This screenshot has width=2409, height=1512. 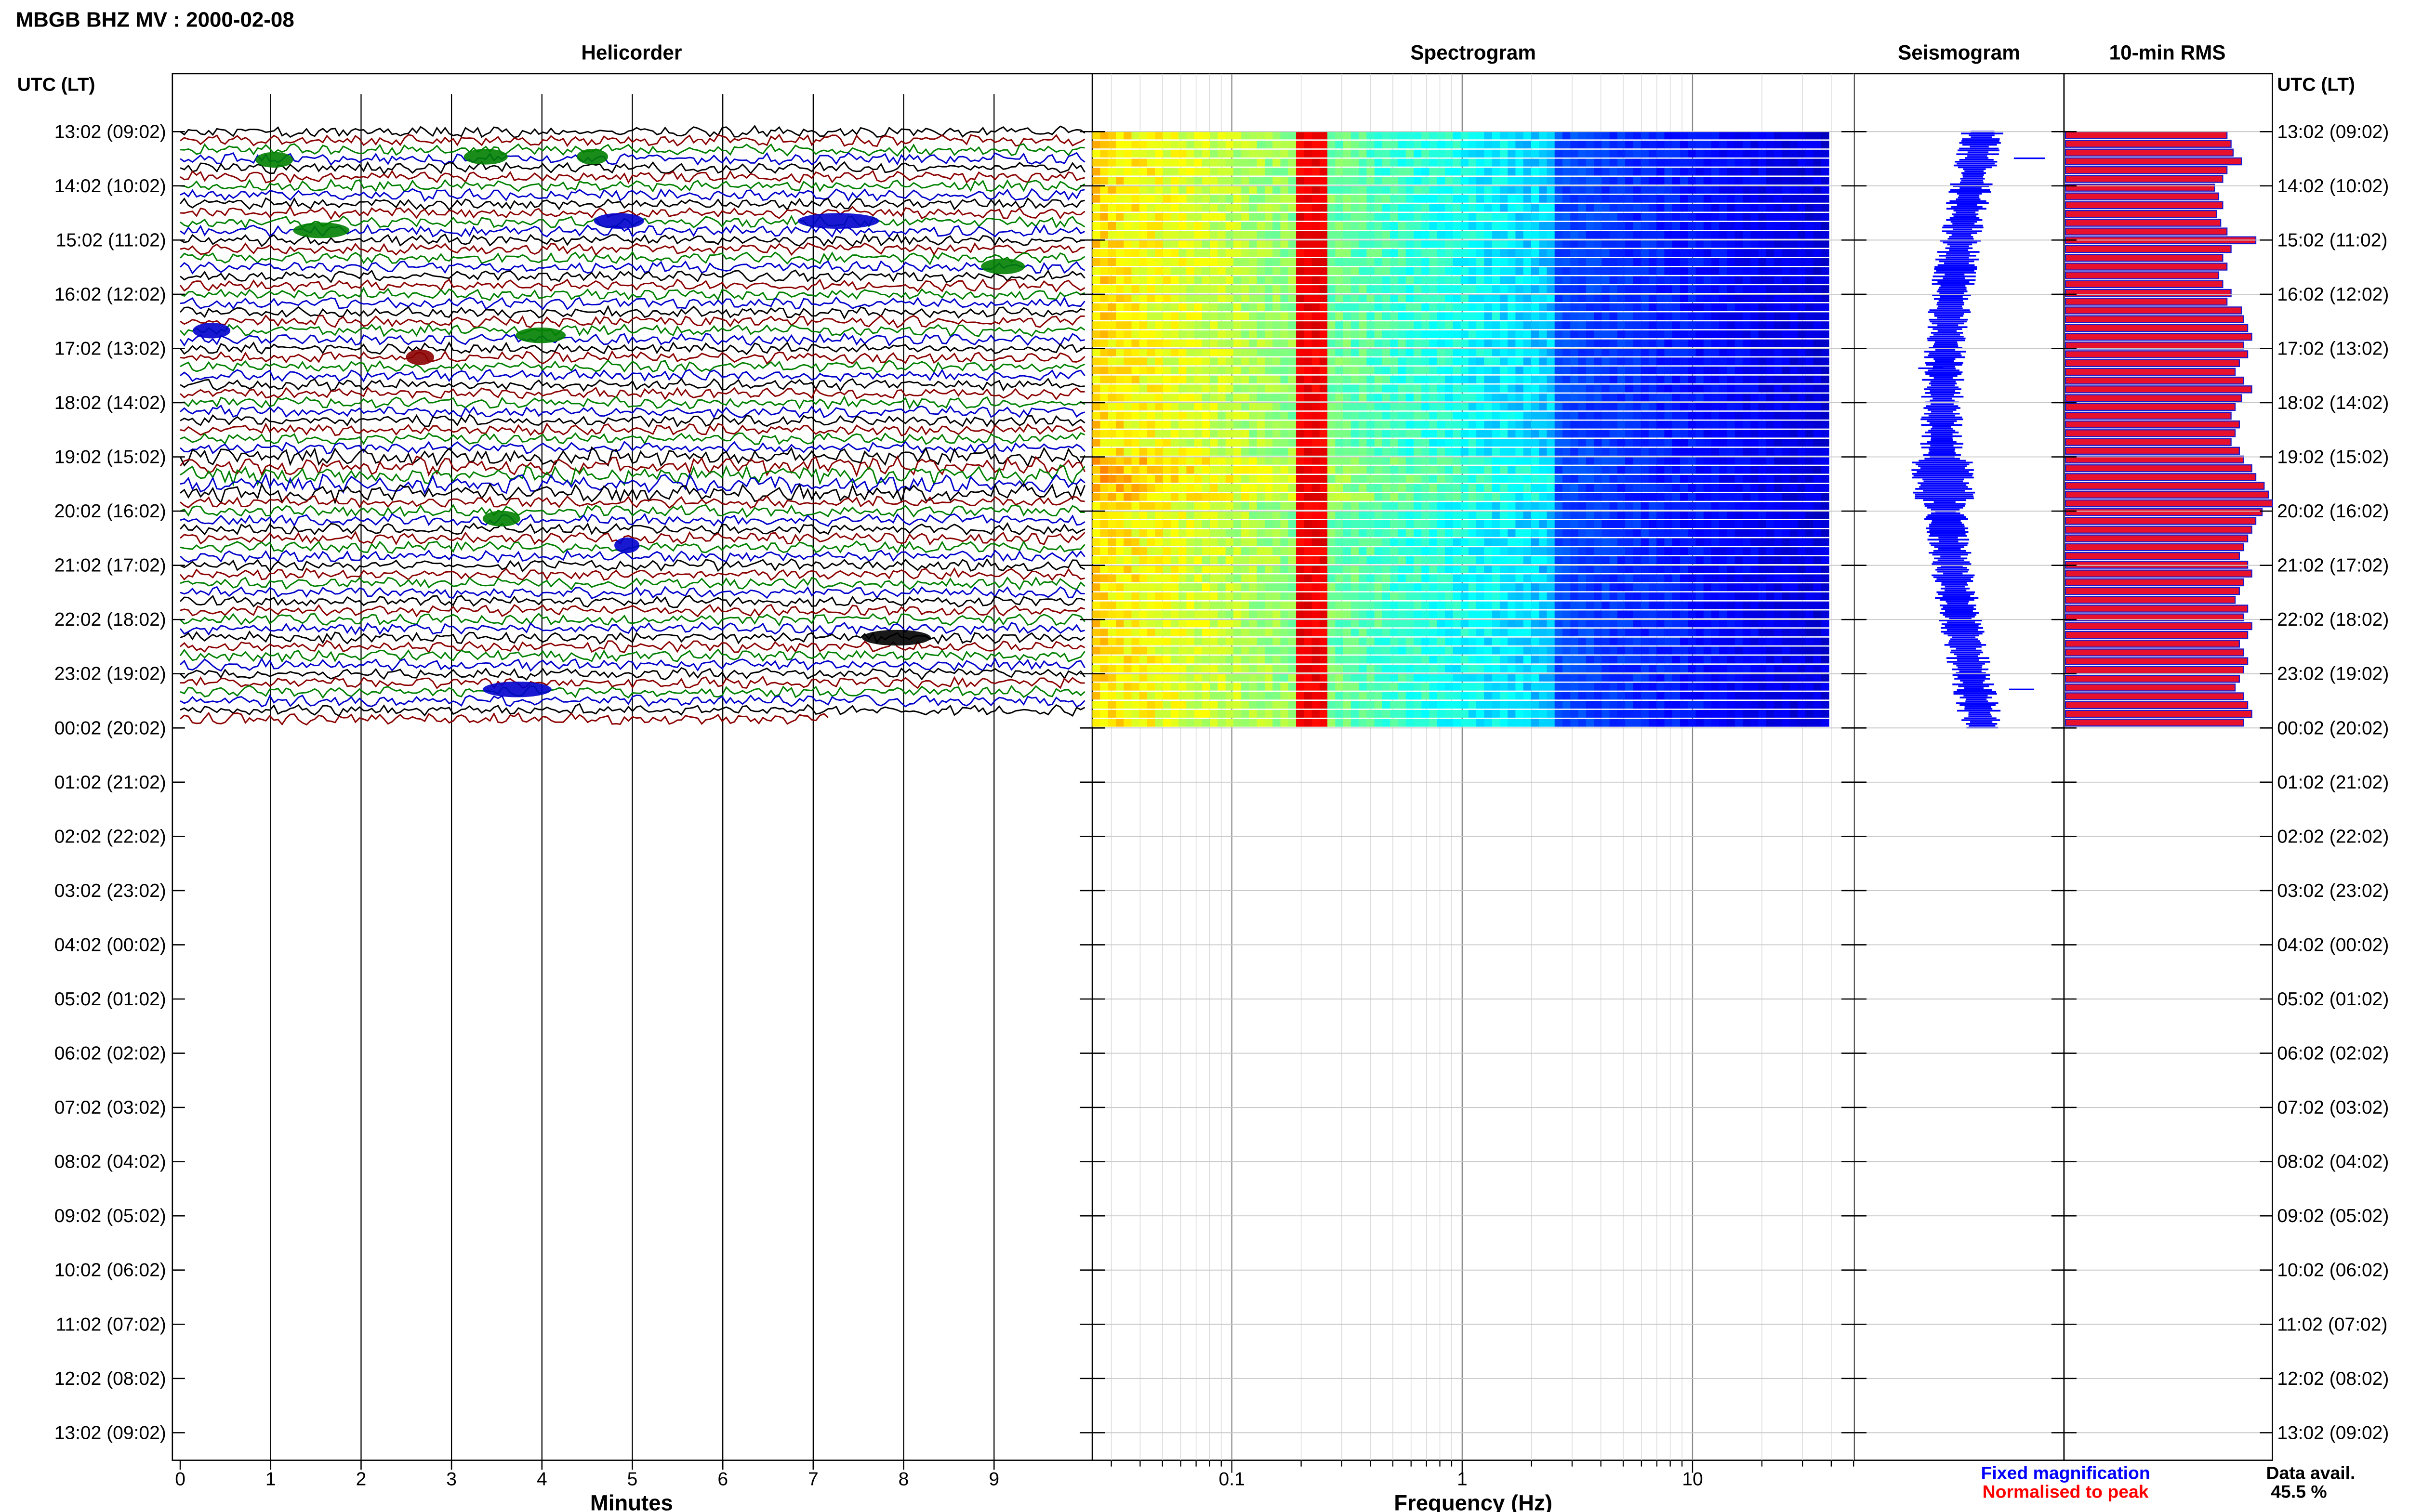 What do you see at coordinates (1482, 1475) in the screenshot?
I see `frequency-axis: 0.1 1 10` at bounding box center [1482, 1475].